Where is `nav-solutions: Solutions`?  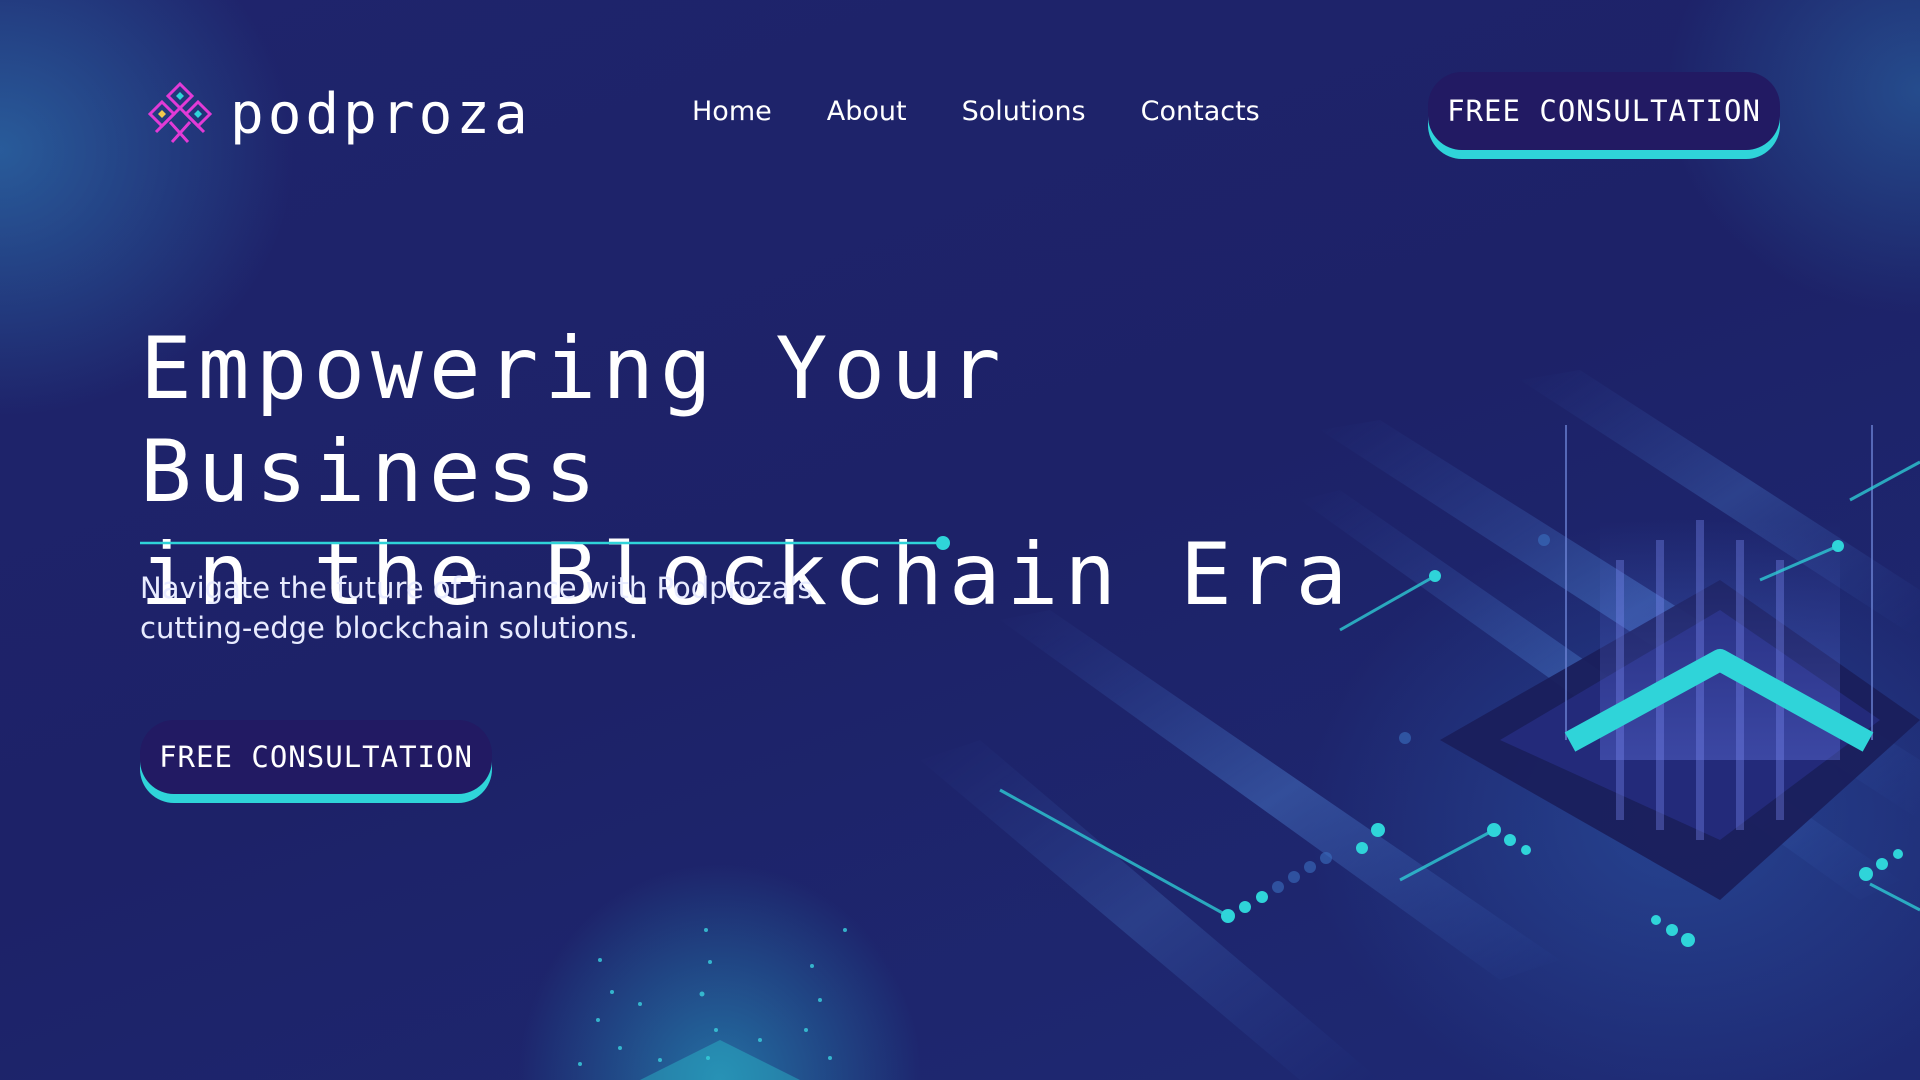 nav-solutions: Solutions is located at coordinates (1024, 111).